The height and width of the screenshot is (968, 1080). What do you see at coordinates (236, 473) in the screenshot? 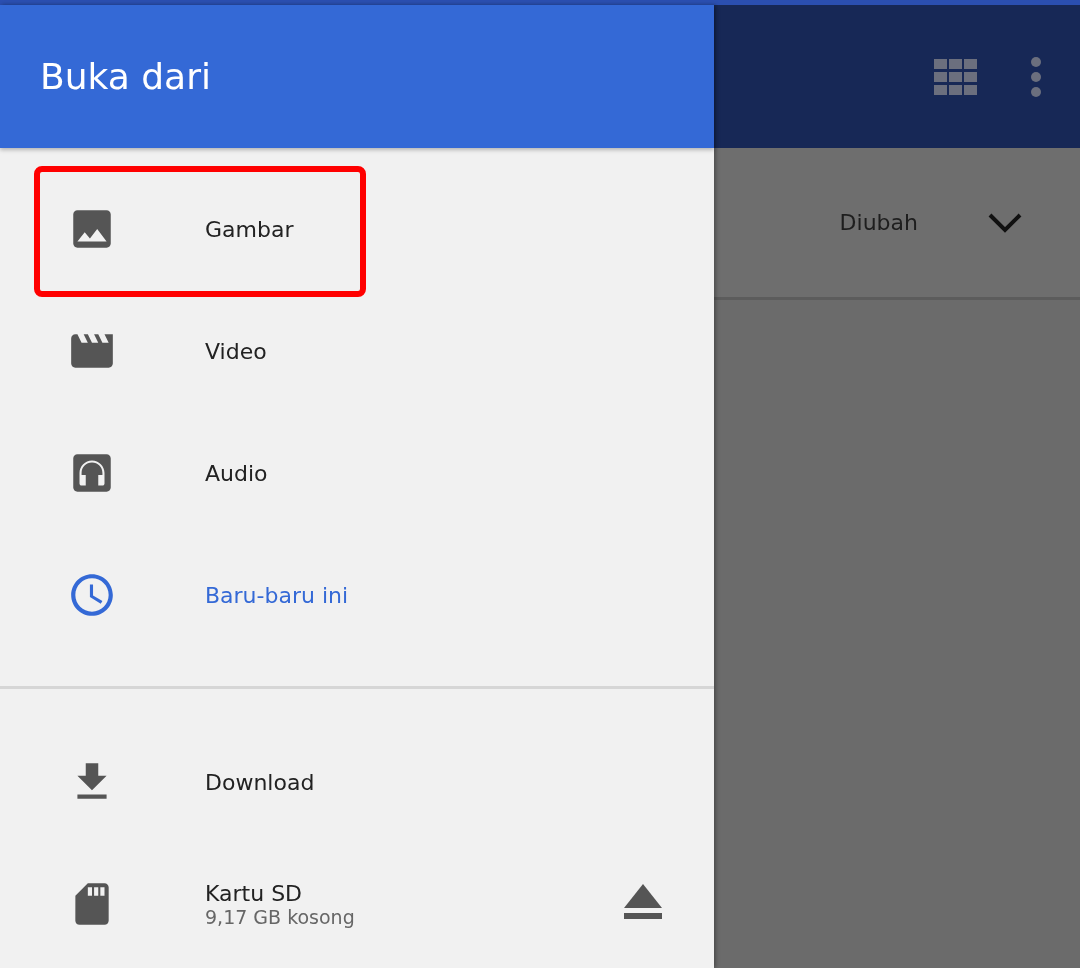
I see `item-label: Audio` at bounding box center [236, 473].